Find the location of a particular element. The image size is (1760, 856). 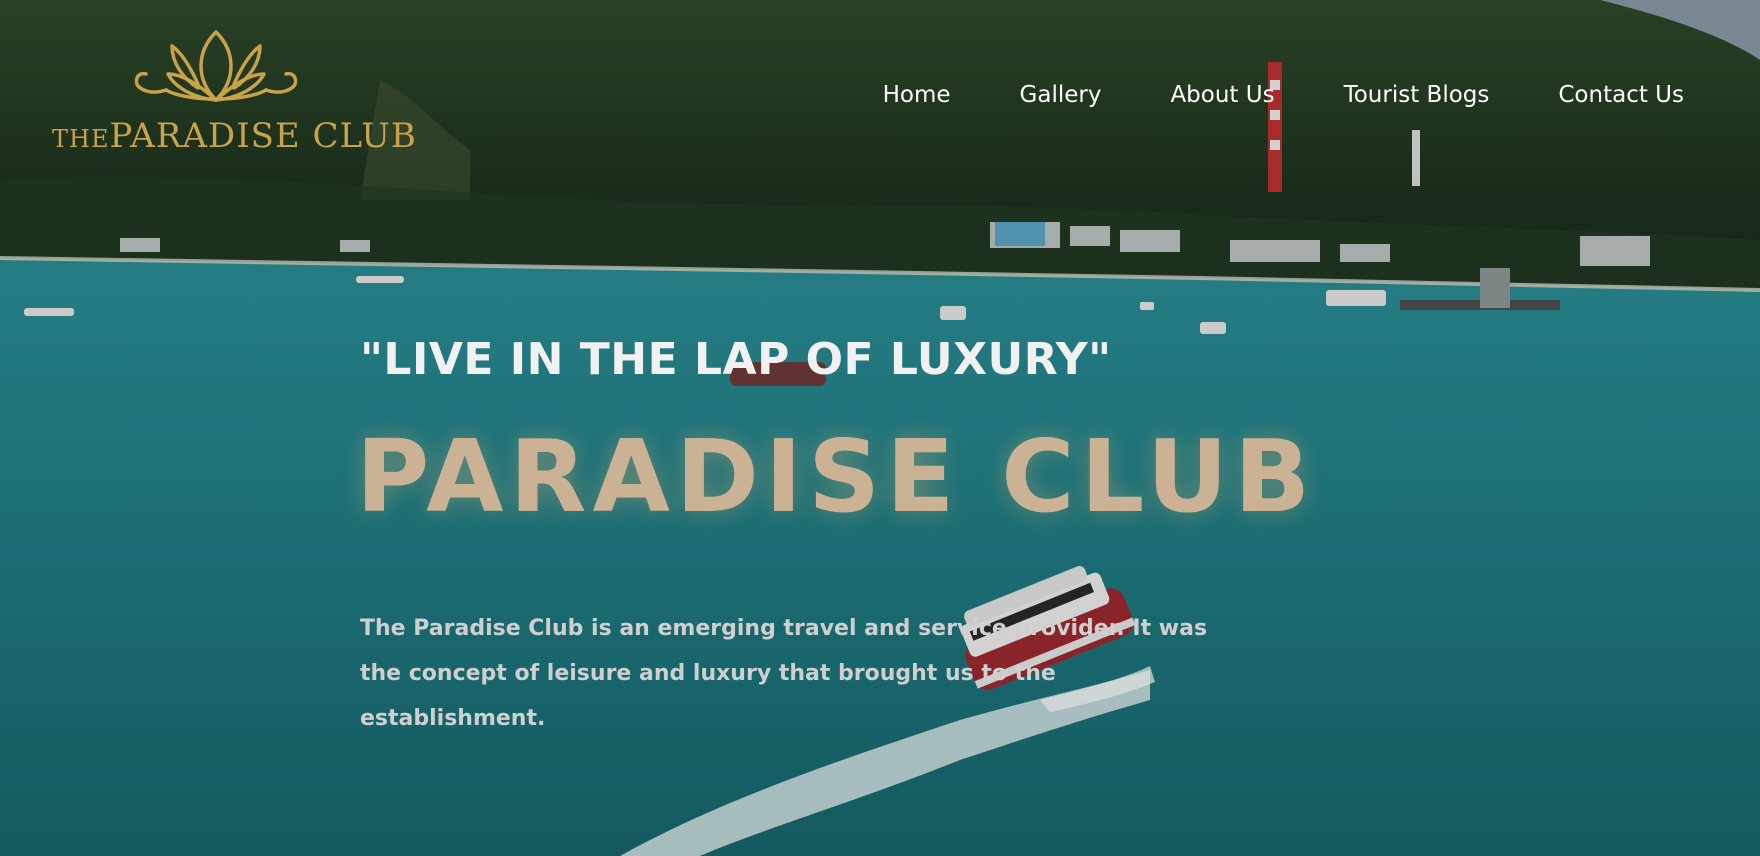

nav-item-contact-us: Contact Us is located at coordinates (1621, 95).